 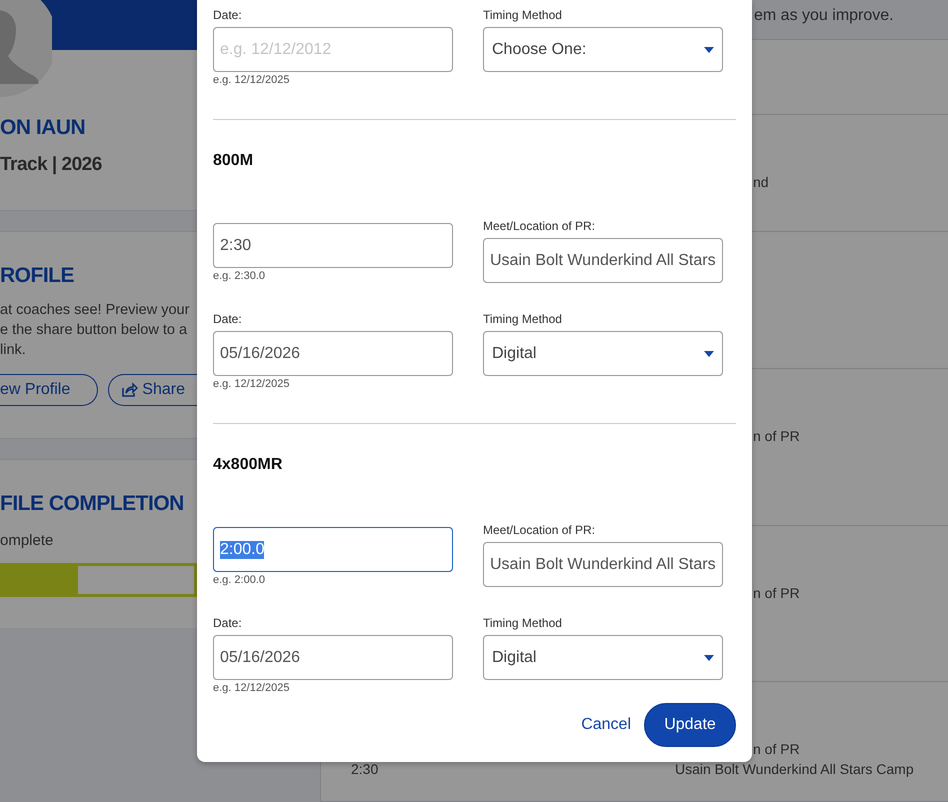 I want to click on event-title: 4x800MR, so click(x=248, y=465).